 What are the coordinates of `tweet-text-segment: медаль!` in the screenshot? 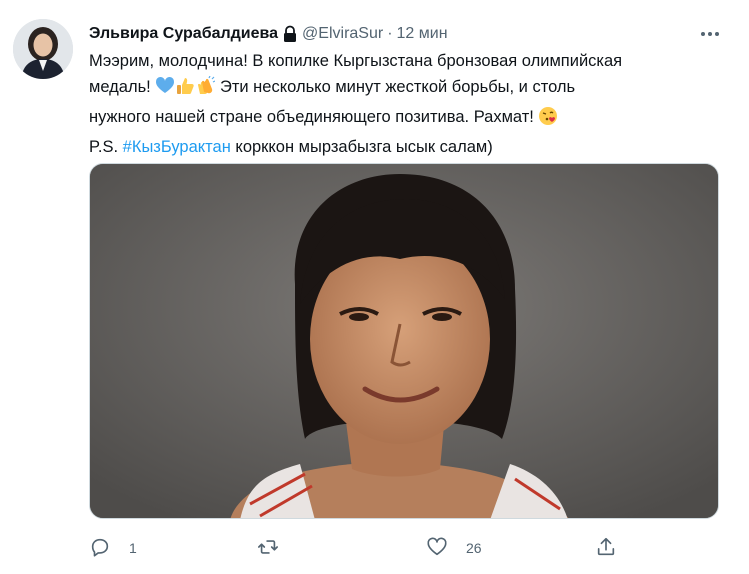 It's located at (120, 87).